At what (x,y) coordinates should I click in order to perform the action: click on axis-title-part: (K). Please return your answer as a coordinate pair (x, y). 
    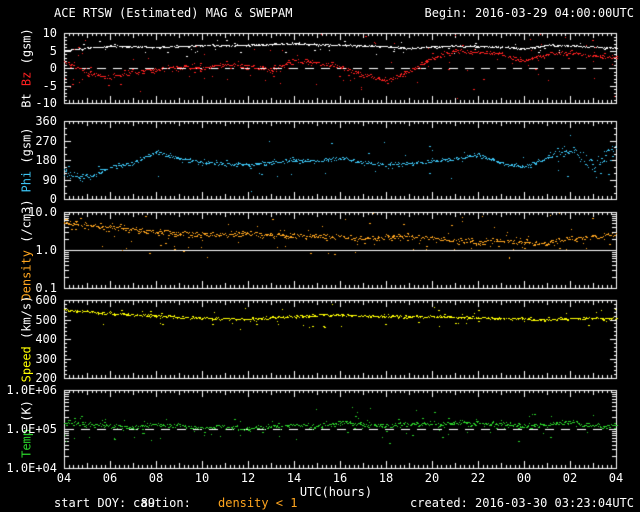
    Looking at the image, I should click on (26, 411).